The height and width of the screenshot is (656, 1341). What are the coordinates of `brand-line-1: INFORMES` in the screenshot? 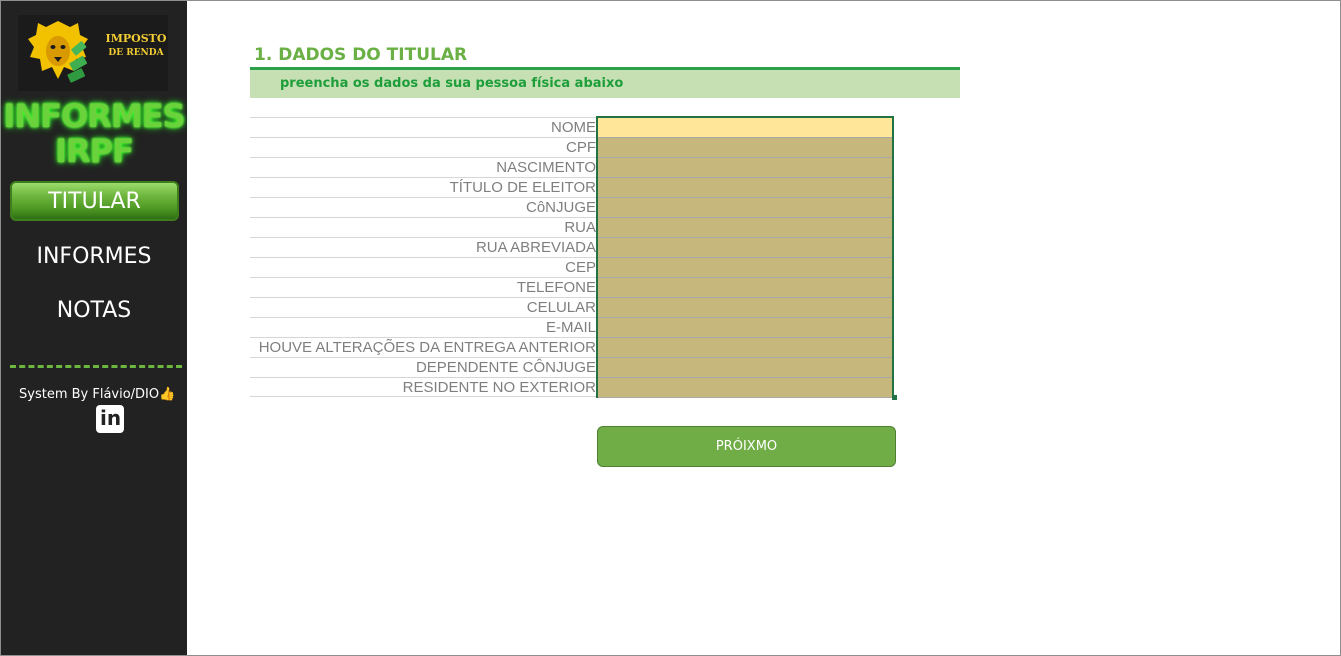 It's located at (94, 116).